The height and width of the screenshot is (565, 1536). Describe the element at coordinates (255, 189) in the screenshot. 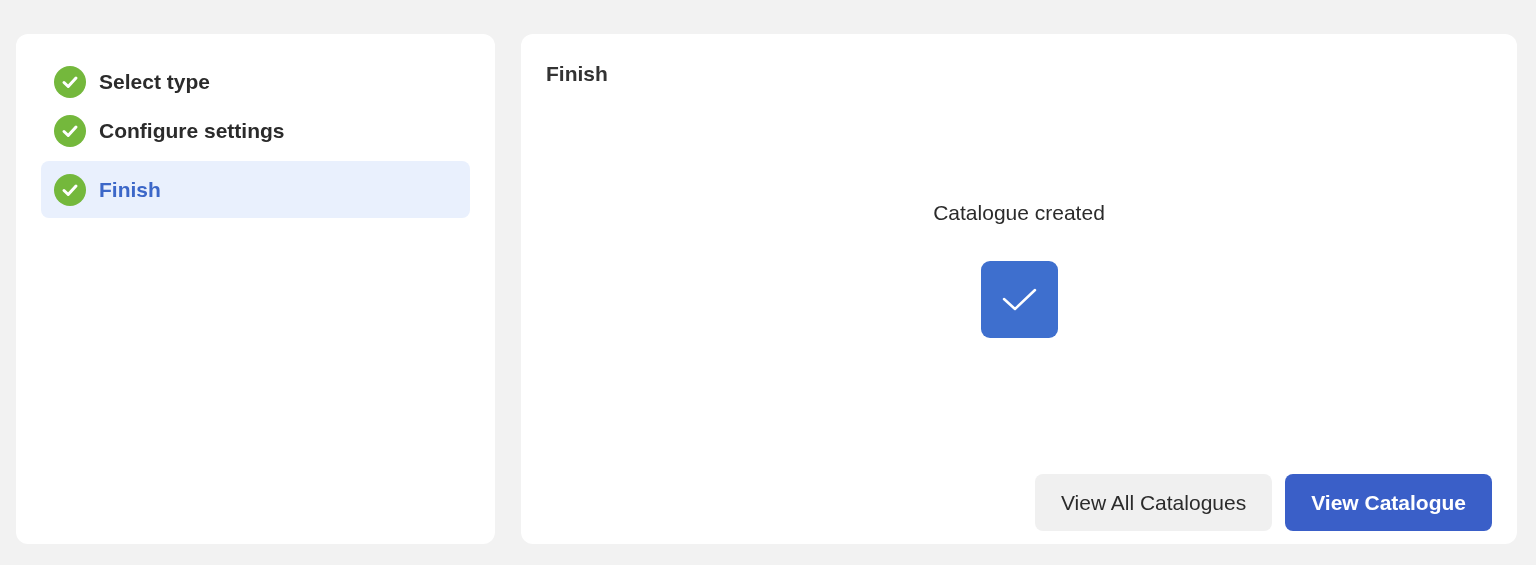

I see `step-item: Finish` at that location.